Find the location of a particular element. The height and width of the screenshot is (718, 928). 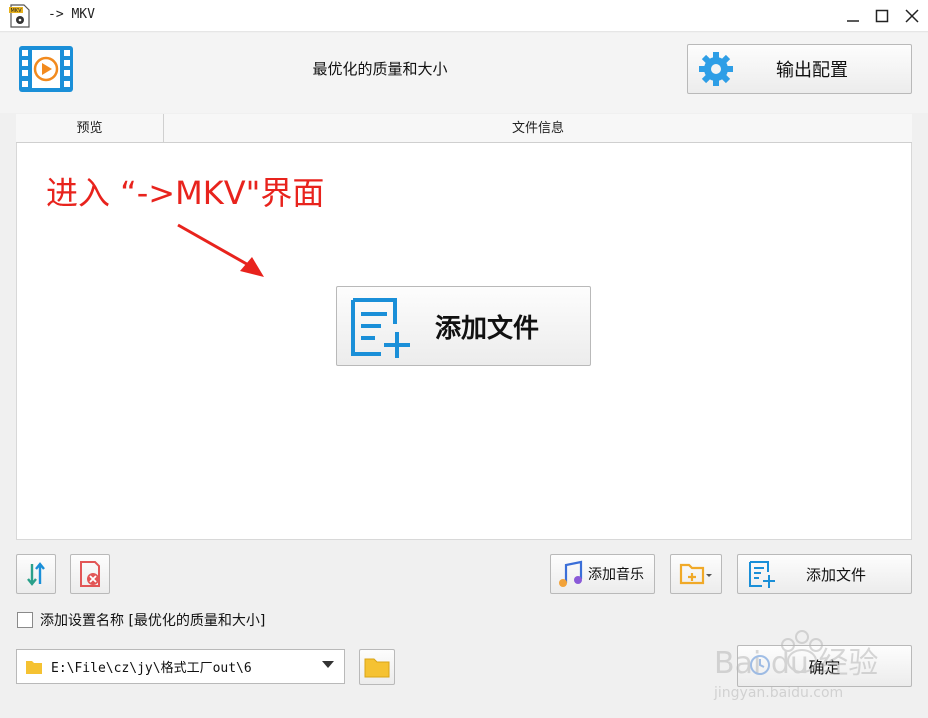

sort-button is located at coordinates (36, 574).